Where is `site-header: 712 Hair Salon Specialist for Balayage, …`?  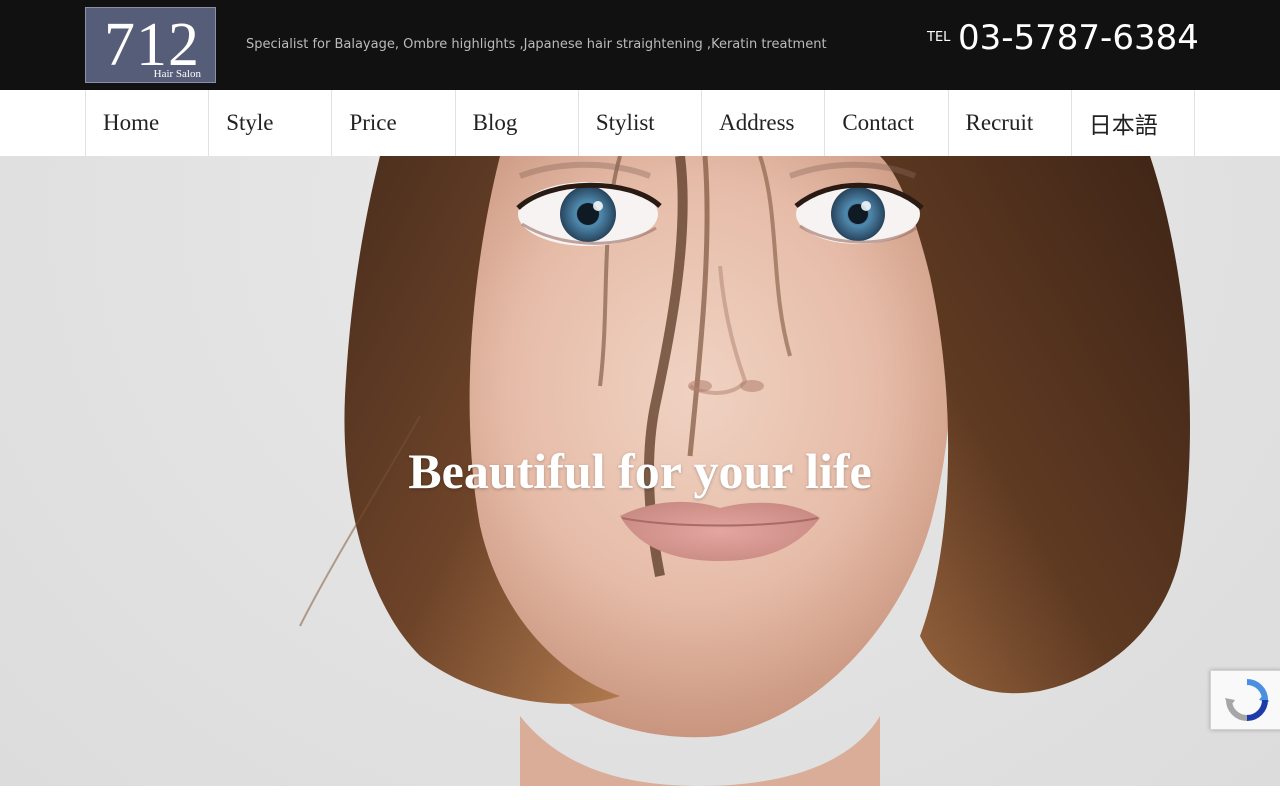 site-header: 712 Hair Salon Specialist for Balayage, … is located at coordinates (640, 45).